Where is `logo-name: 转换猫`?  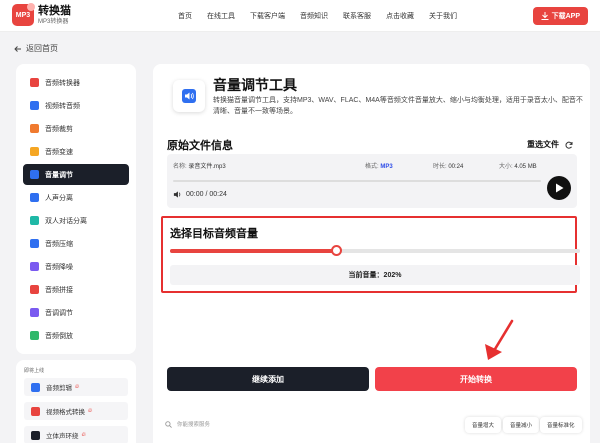
logo-name: 转换猫 is located at coordinates (54, 10).